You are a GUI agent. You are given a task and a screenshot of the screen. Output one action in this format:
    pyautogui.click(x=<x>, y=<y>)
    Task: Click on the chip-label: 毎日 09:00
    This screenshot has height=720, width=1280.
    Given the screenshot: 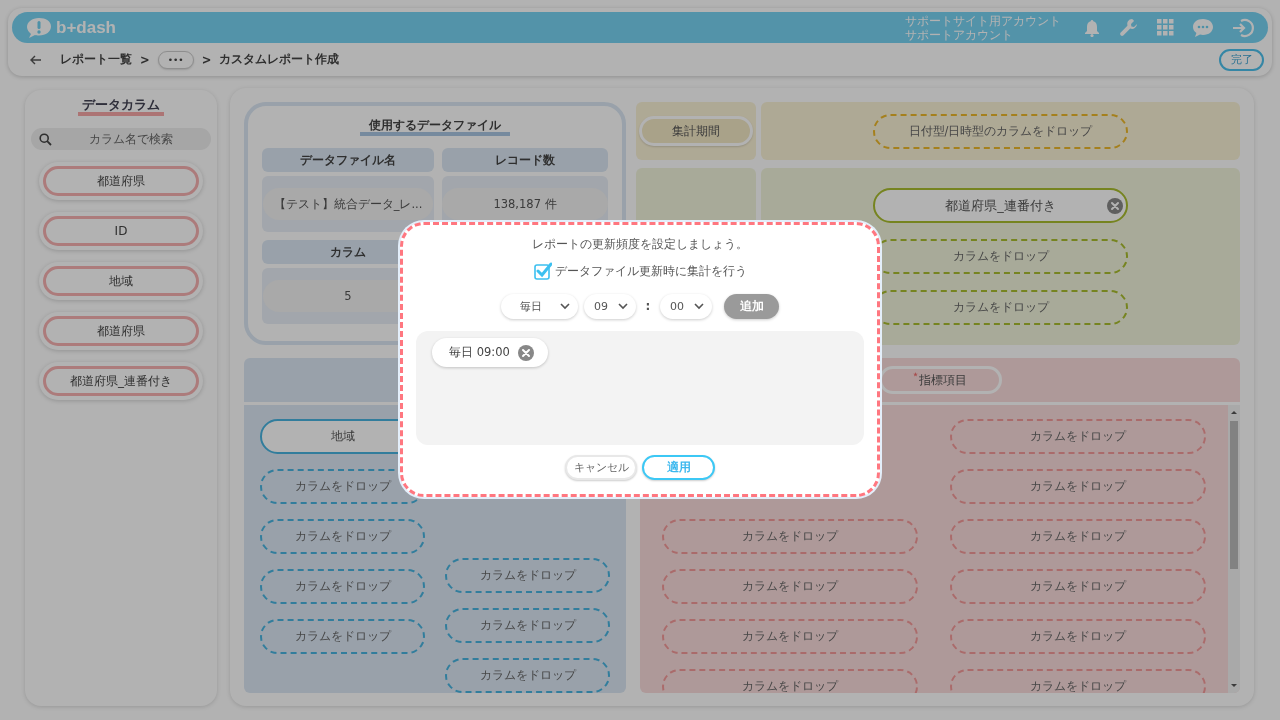 What is the action you would take?
    pyautogui.click(x=479, y=352)
    